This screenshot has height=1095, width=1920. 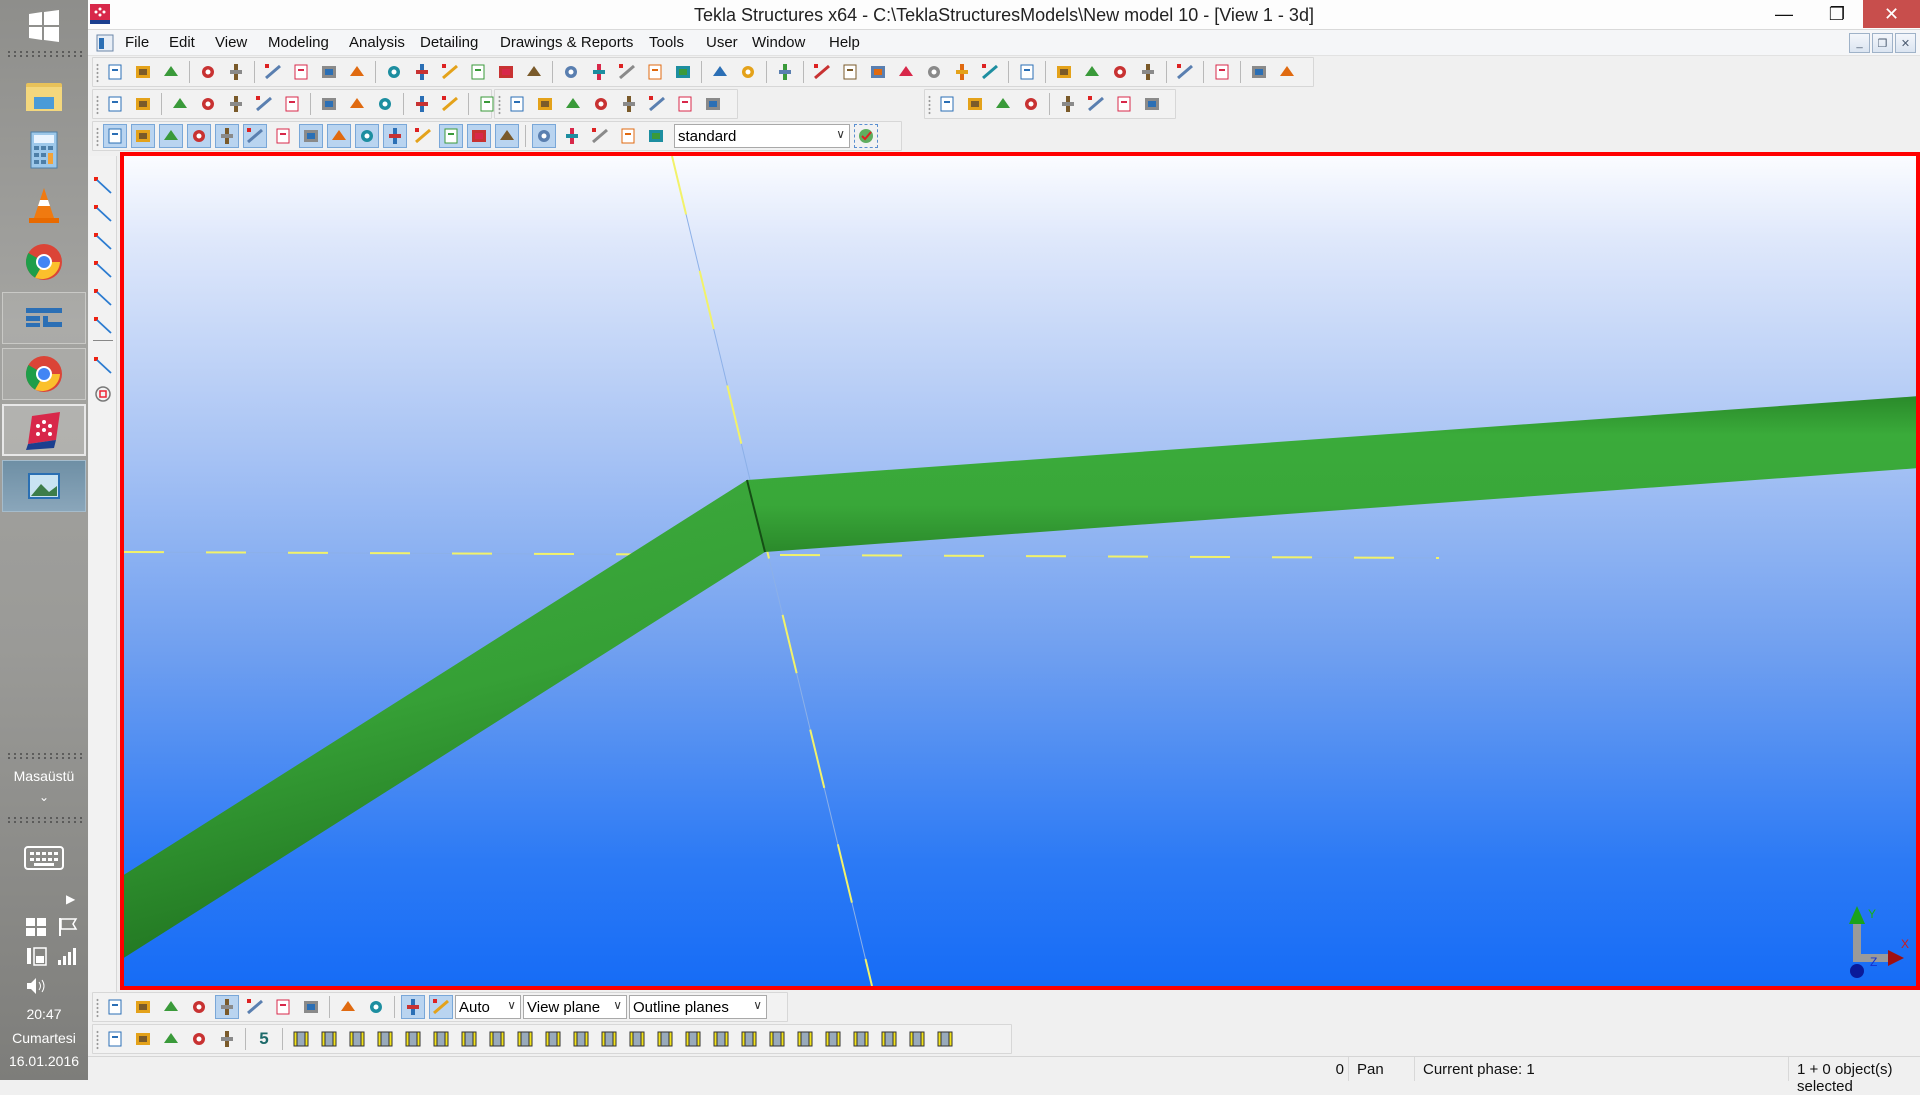 I want to click on select-components-button, so click(x=395, y=136).